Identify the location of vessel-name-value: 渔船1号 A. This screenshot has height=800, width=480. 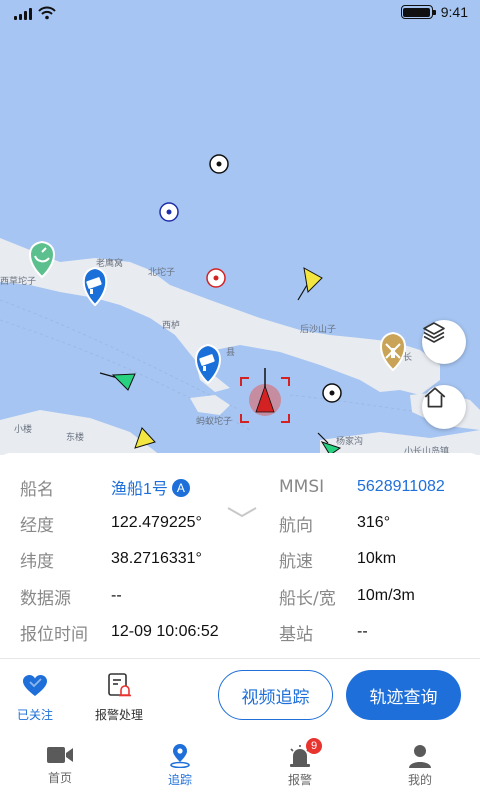
(150, 487).